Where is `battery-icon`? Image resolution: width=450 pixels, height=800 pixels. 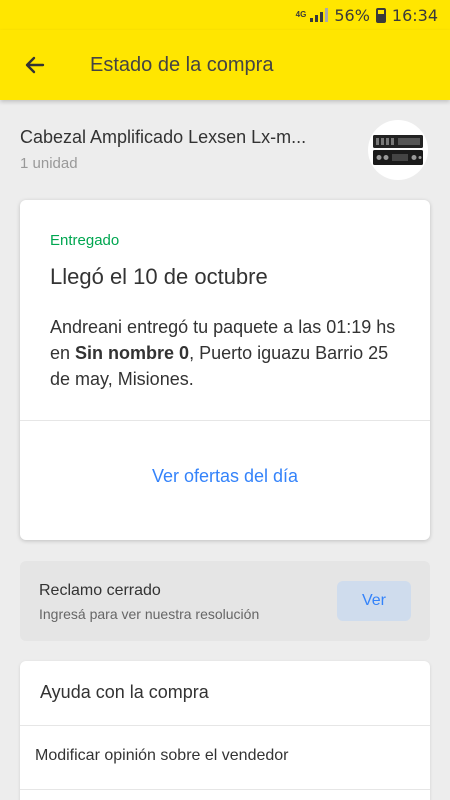 battery-icon is located at coordinates (380, 15).